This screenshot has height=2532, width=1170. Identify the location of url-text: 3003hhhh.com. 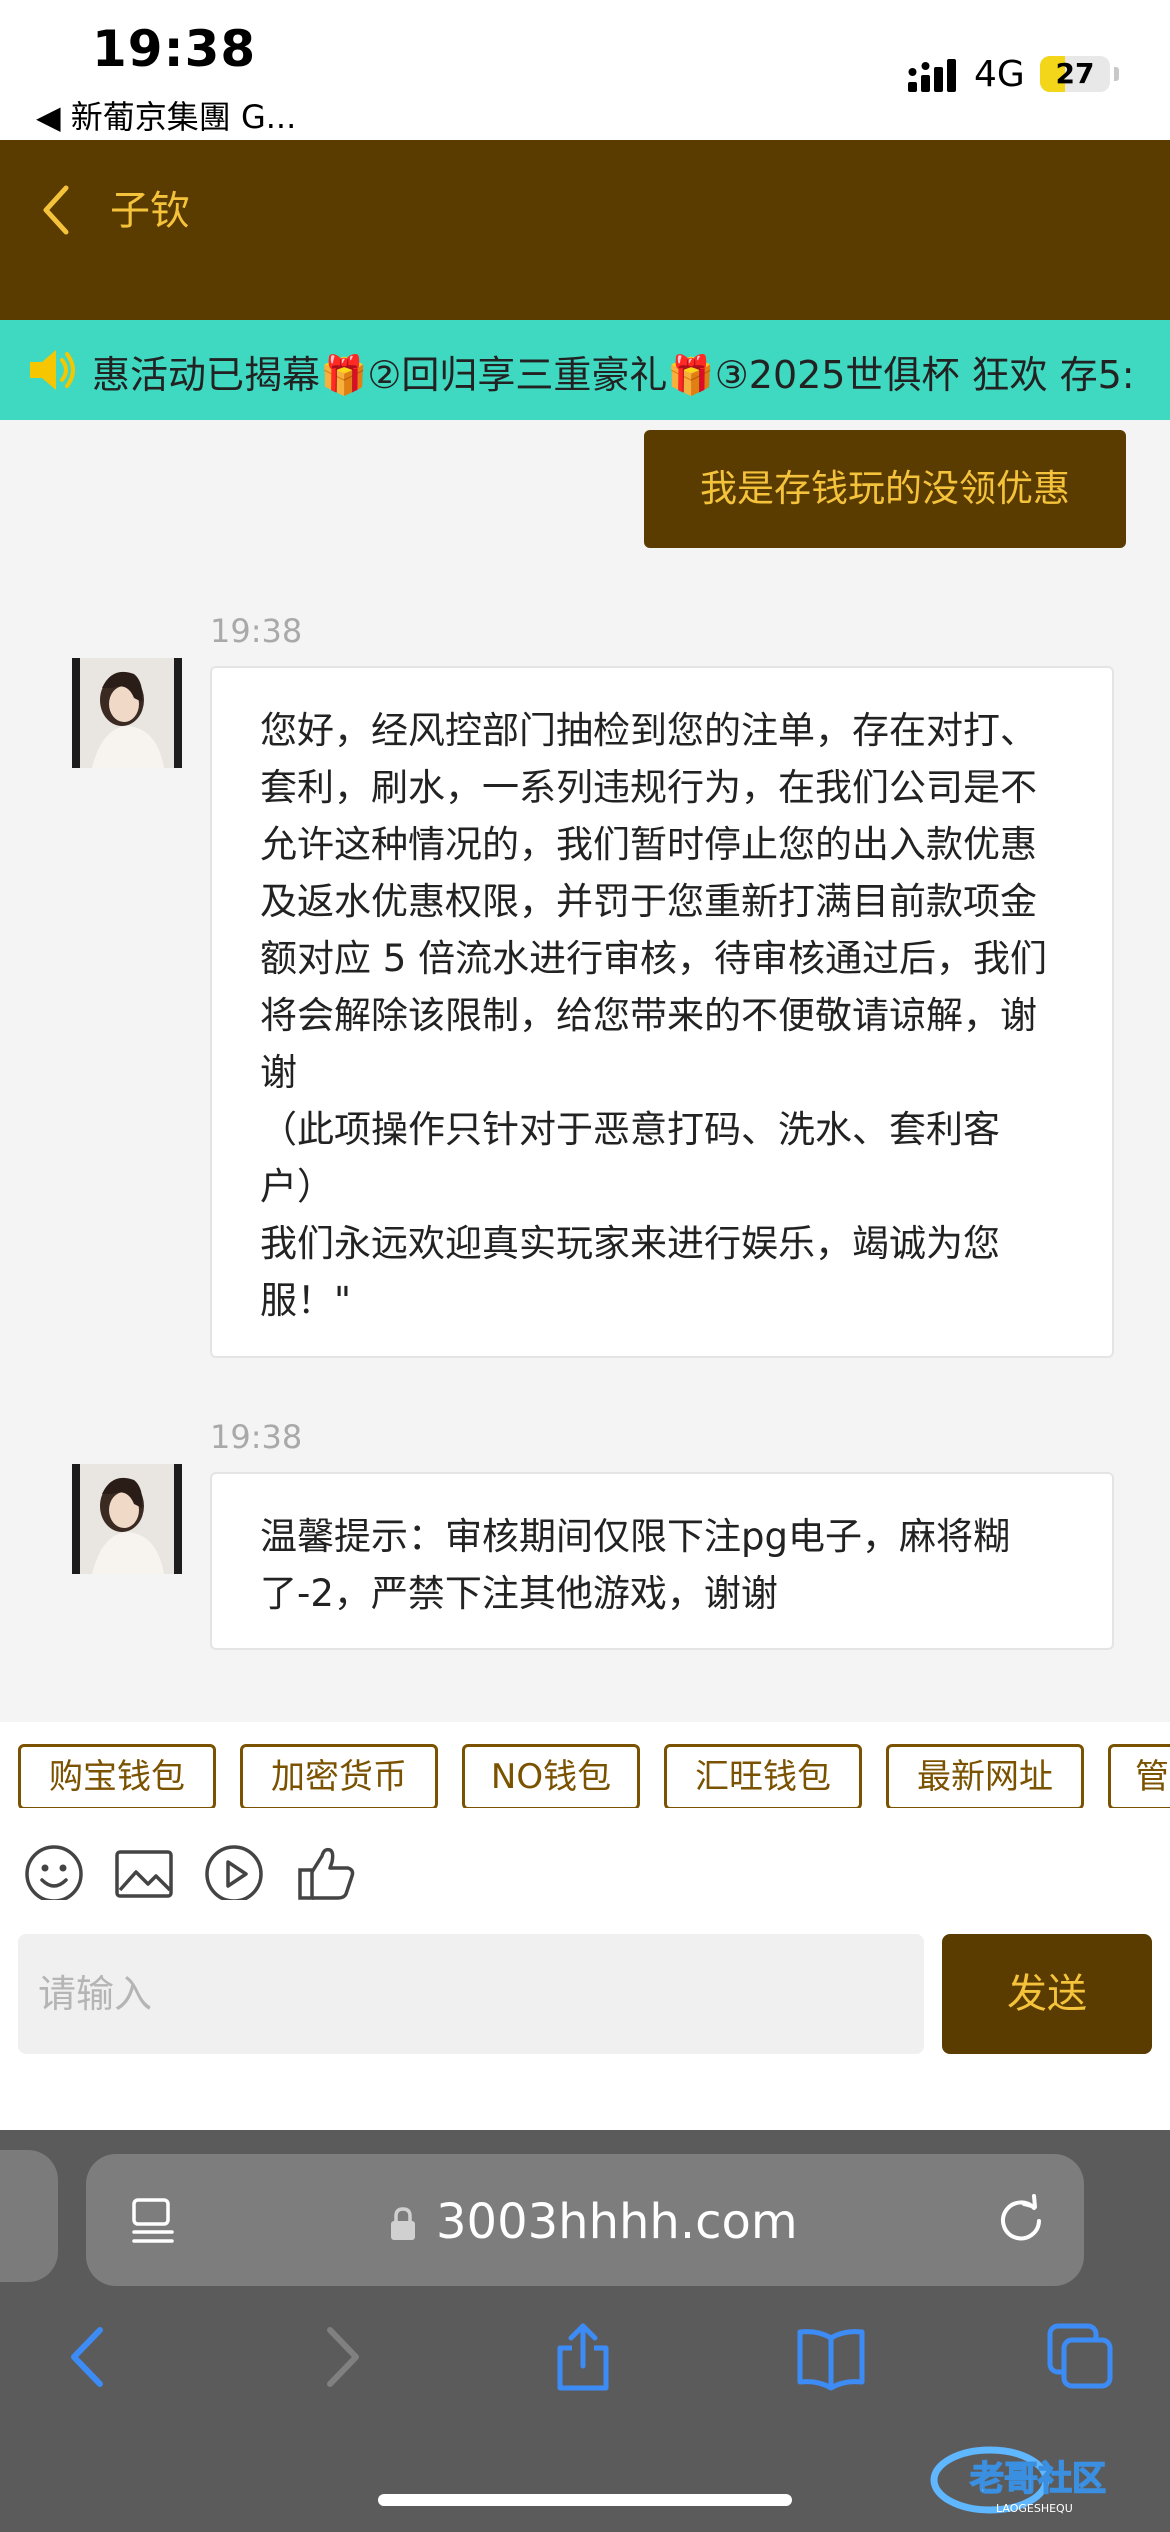
(617, 2222).